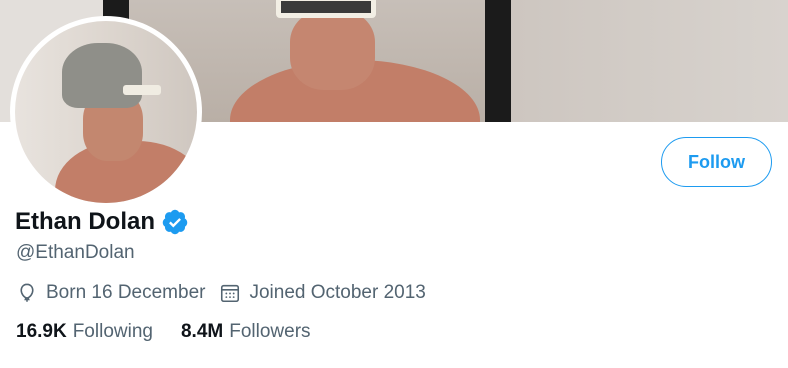 Image resolution: width=788 pixels, height=368 pixels. I want to click on balloon-icon, so click(27, 292).